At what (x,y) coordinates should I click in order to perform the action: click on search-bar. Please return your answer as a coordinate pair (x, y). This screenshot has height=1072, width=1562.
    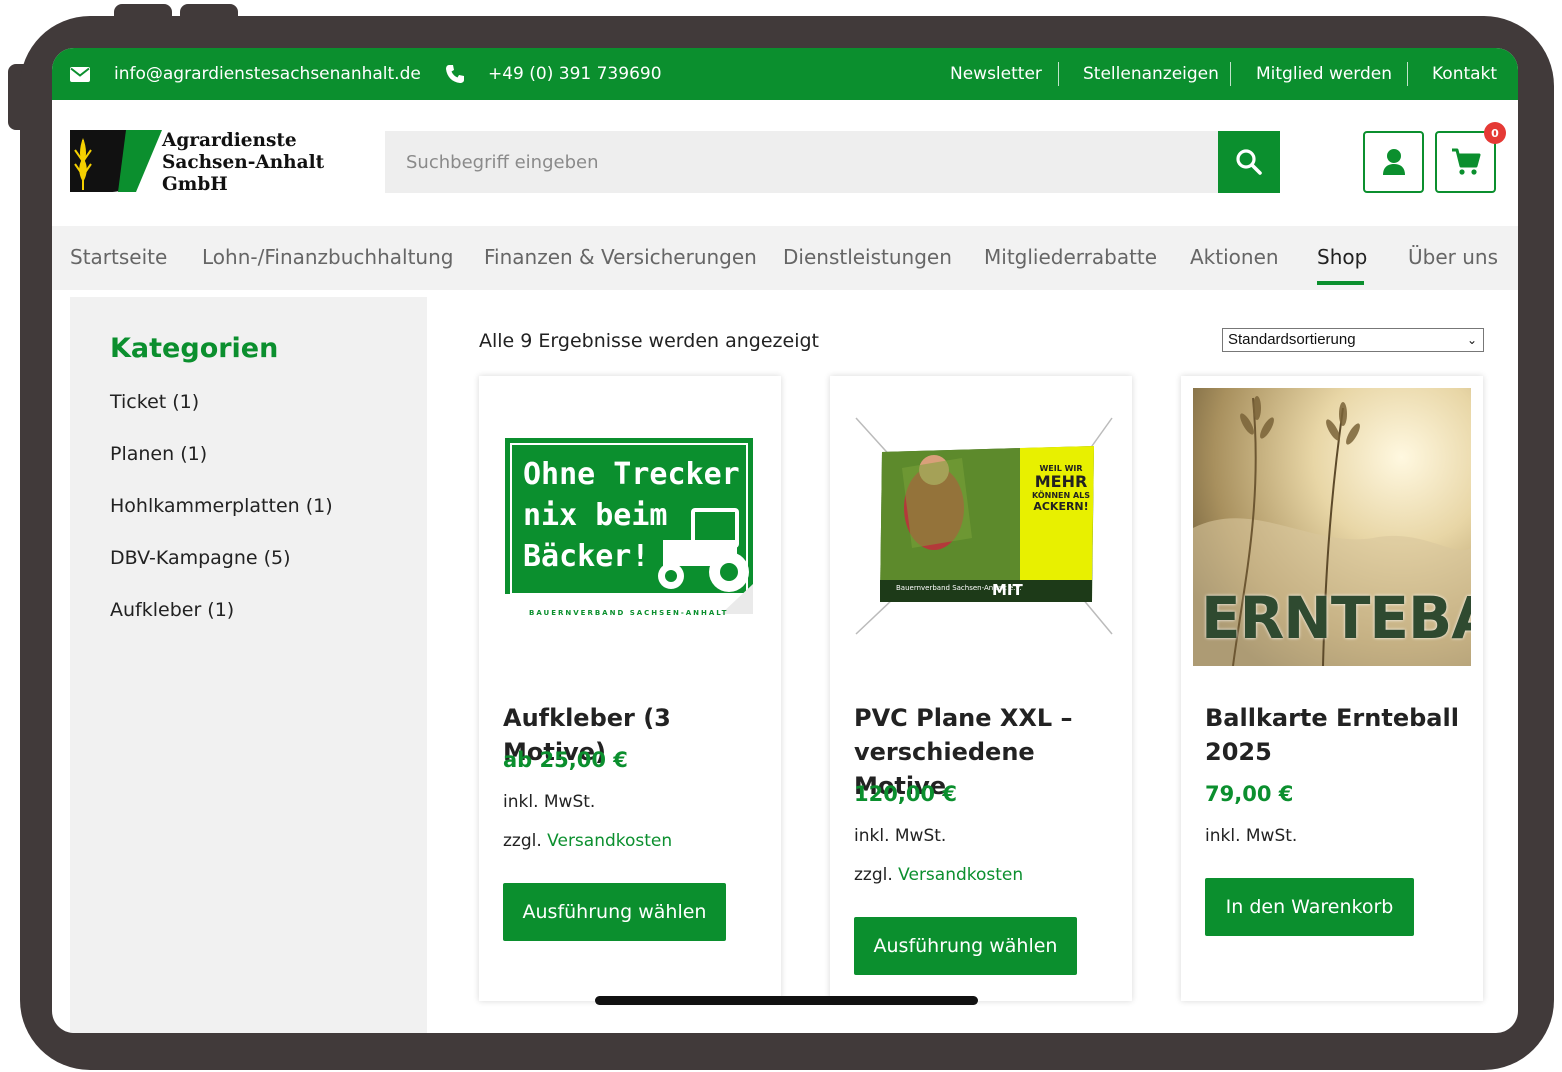
    Looking at the image, I should click on (832, 162).